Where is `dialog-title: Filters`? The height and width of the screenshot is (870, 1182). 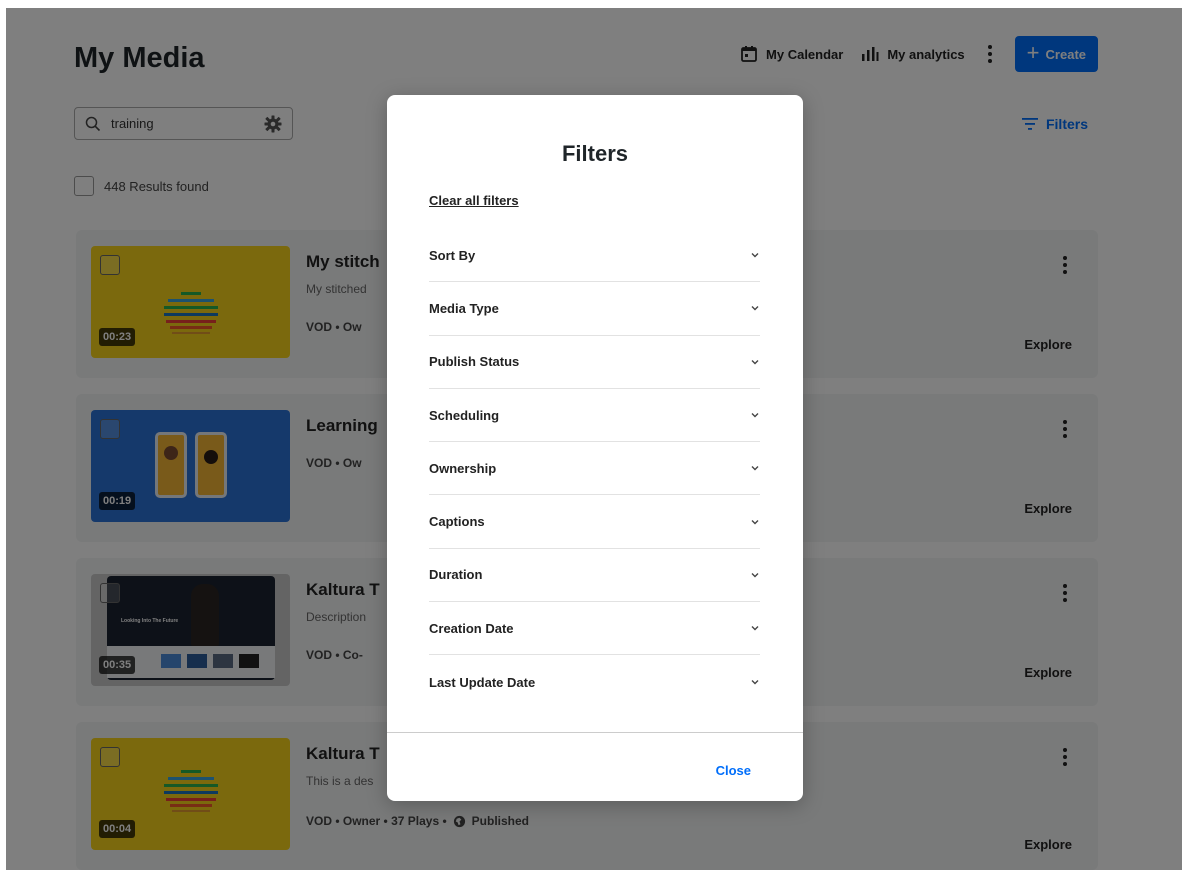 dialog-title: Filters is located at coordinates (595, 153).